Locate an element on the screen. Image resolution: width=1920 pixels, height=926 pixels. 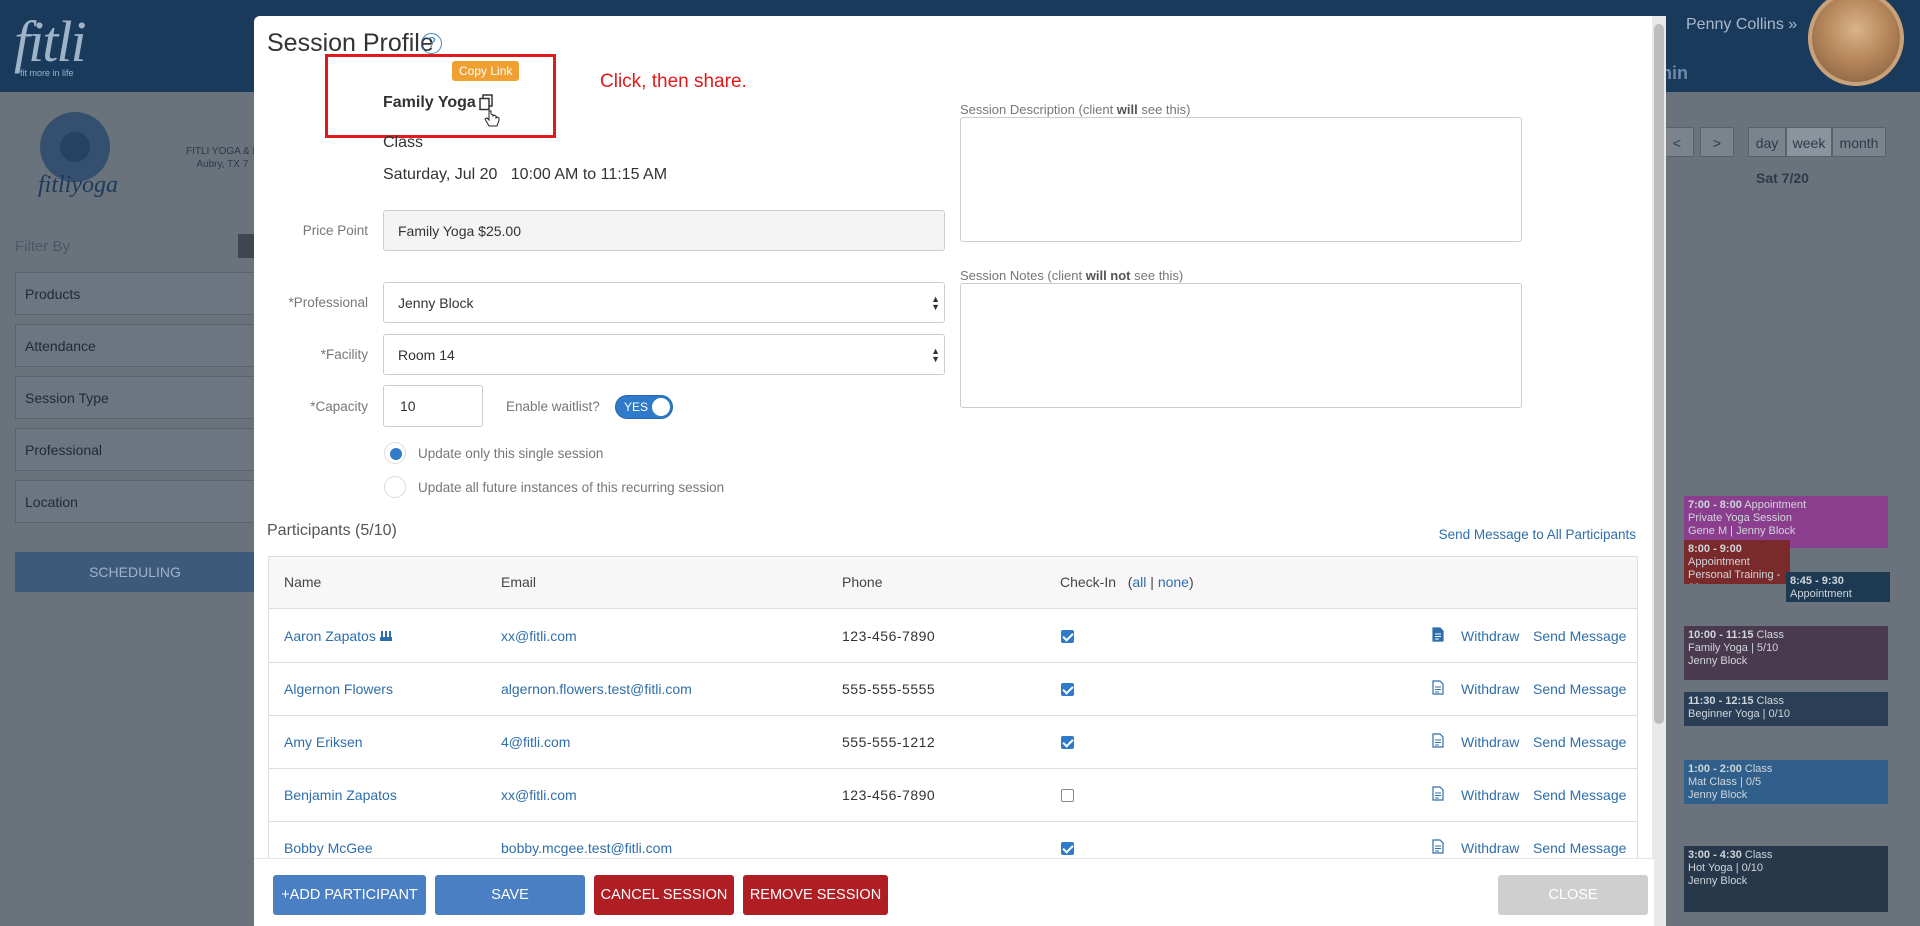
filter-professional: Professional is located at coordinates (135, 449).